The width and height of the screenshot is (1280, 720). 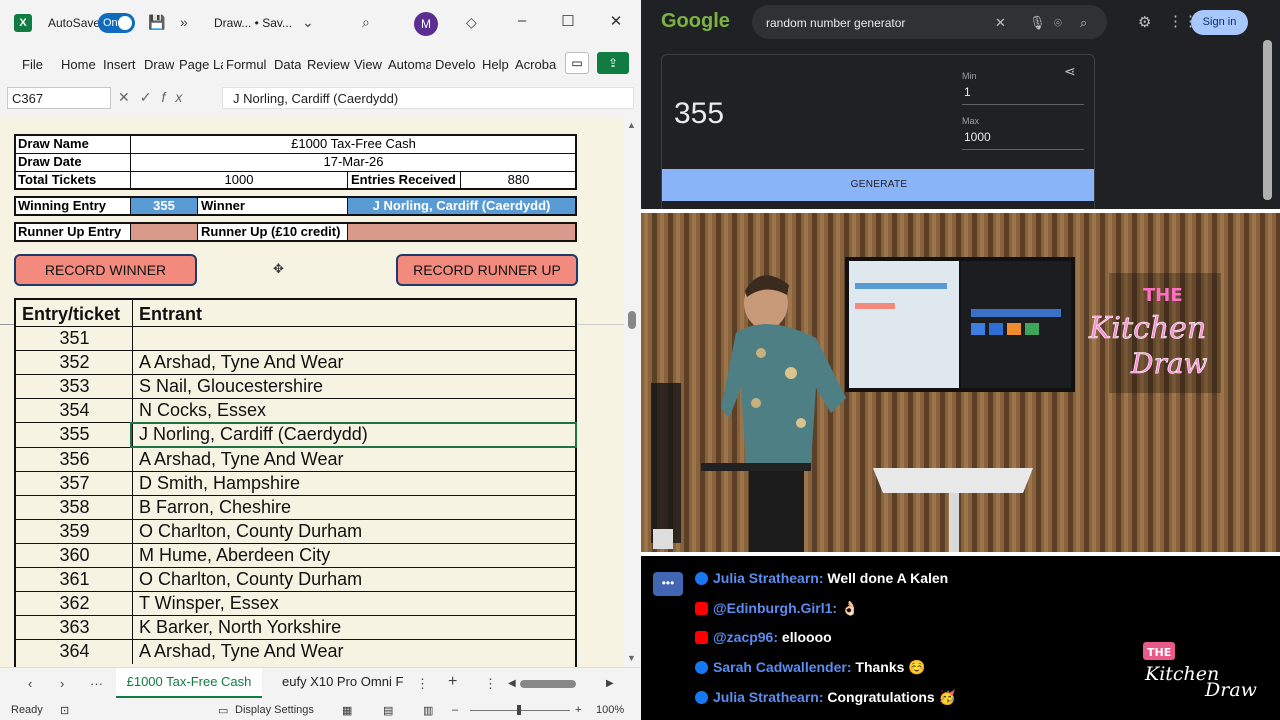 I want to click on table-row: 363 K Barker, North Yorkshire, so click(x=295, y=628).